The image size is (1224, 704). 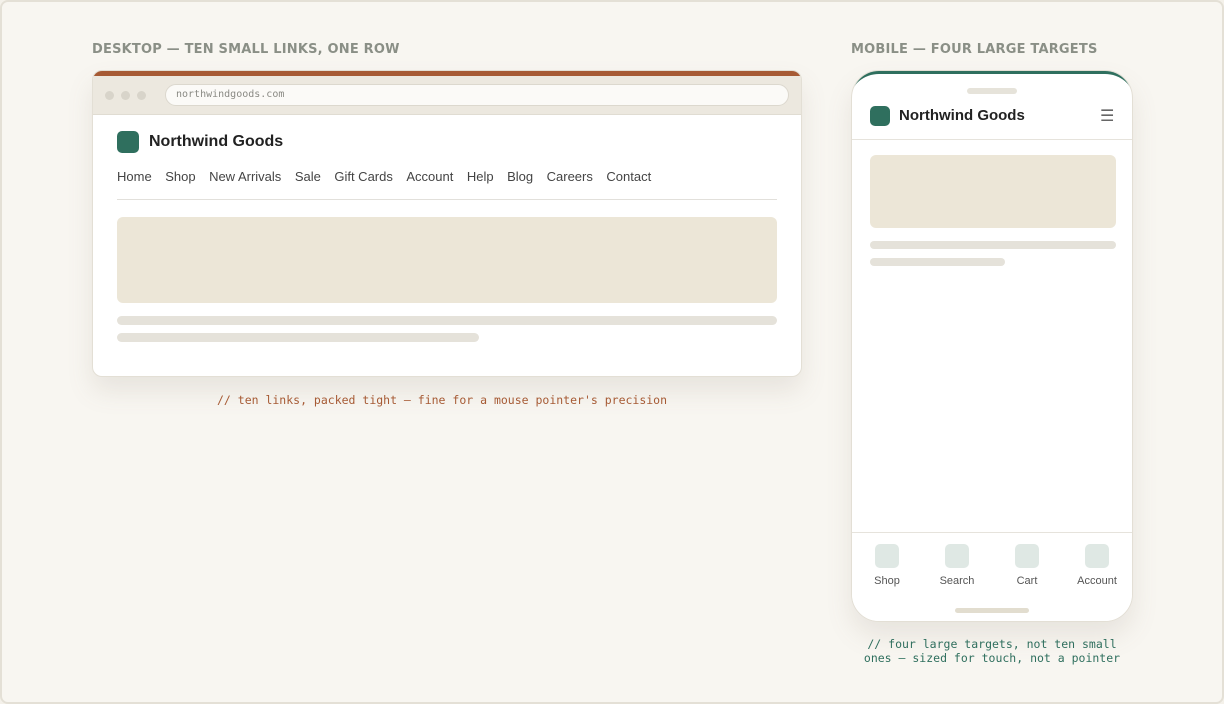 I want to click on tab-cart: Cart, so click(x=1027, y=569).